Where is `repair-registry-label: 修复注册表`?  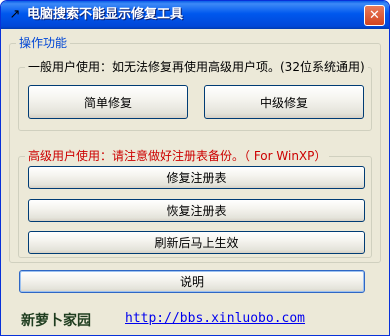 repair-registry-label: 修复注册表 is located at coordinates (196, 178).